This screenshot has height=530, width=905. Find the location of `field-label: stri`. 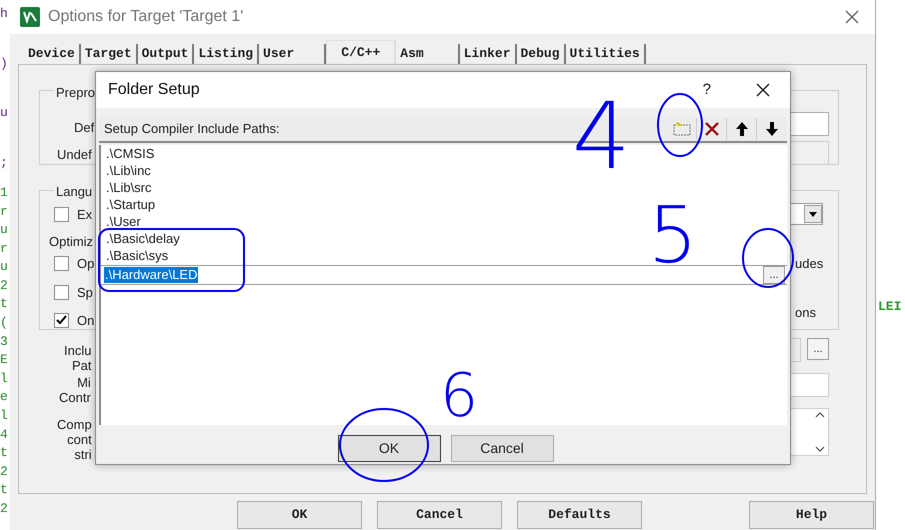

field-label: stri is located at coordinates (83, 454).